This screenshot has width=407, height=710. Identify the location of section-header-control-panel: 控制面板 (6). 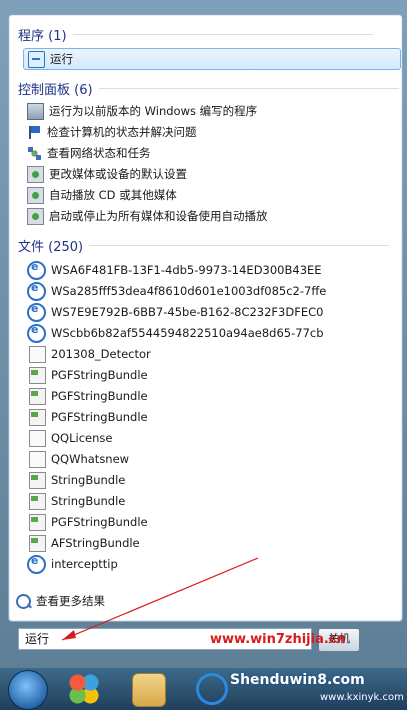
(207, 88).